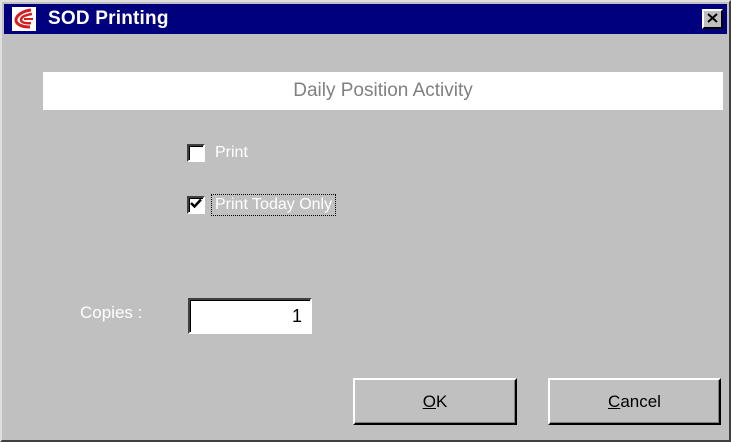 The width and height of the screenshot is (731, 442). What do you see at coordinates (365, 19) in the screenshot?
I see `title-bar: SOD Printing` at bounding box center [365, 19].